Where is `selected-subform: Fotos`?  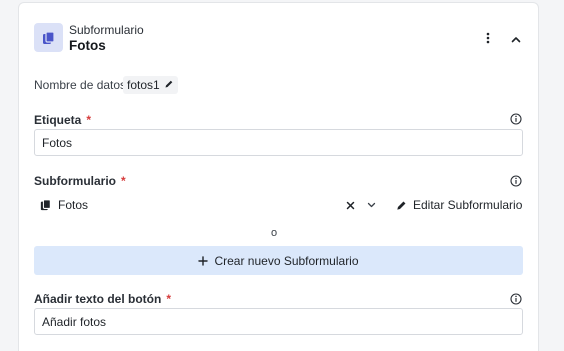 selected-subform: Fotos is located at coordinates (73, 205).